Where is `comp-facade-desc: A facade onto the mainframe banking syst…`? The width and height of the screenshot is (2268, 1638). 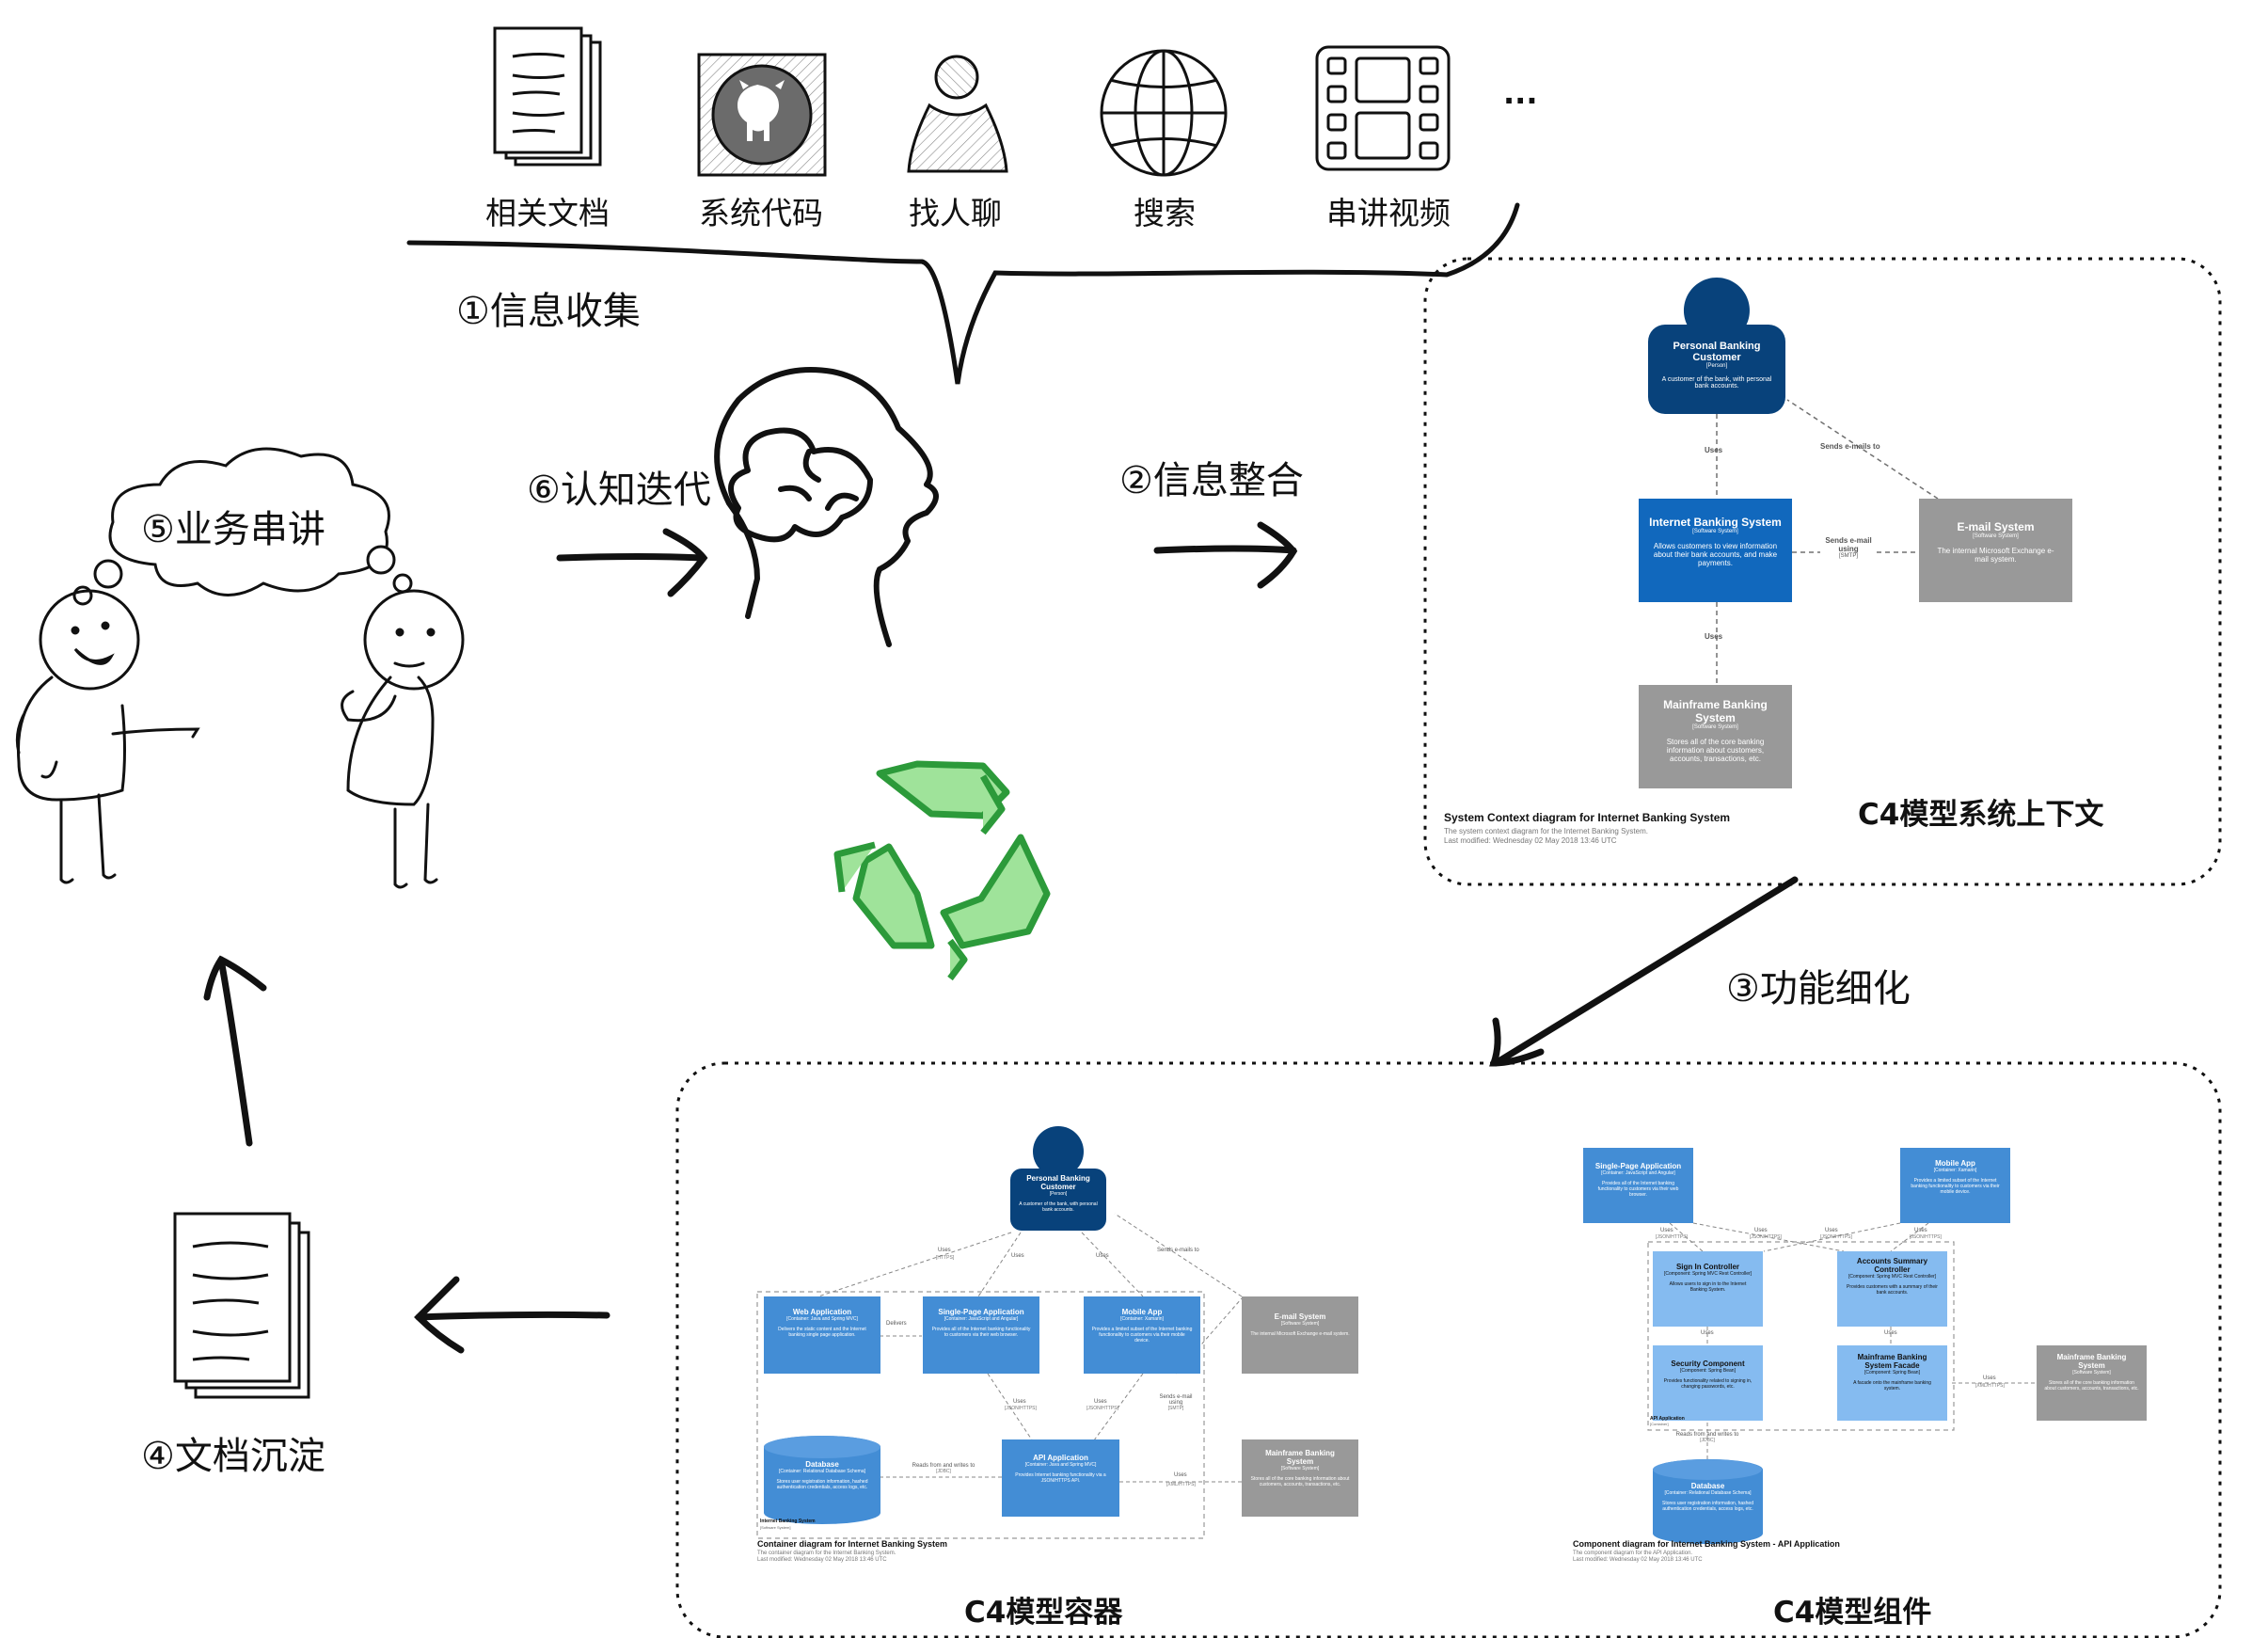 comp-facade-desc: A facade onto the mainframe banking syst… is located at coordinates (1892, 1386).